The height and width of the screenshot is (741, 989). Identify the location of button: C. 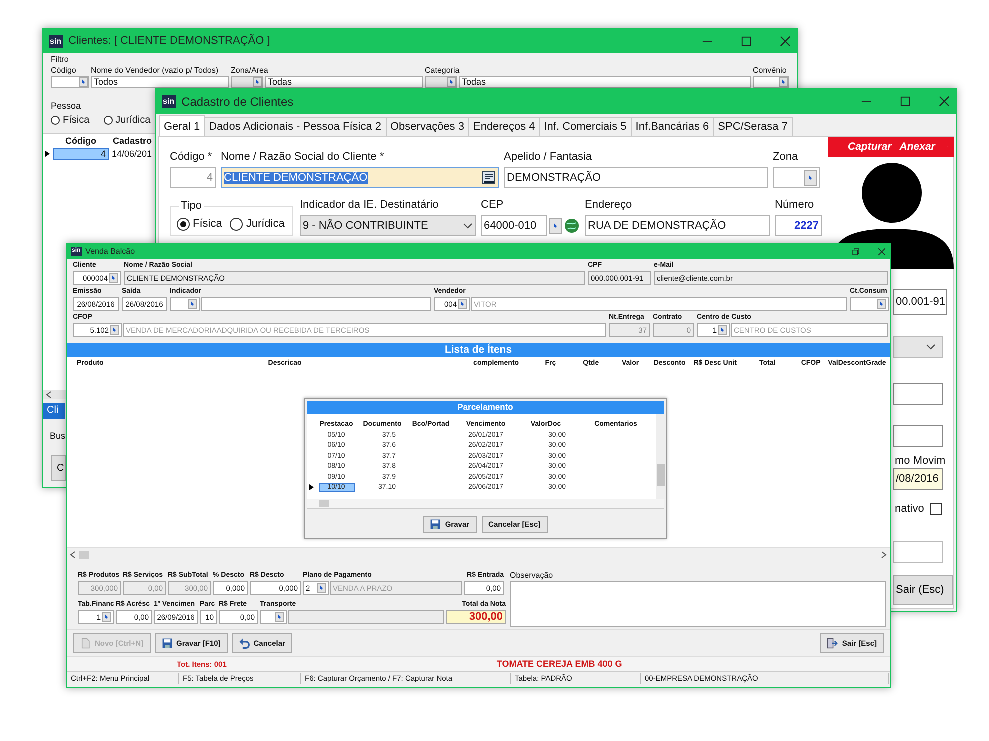
(58, 468).